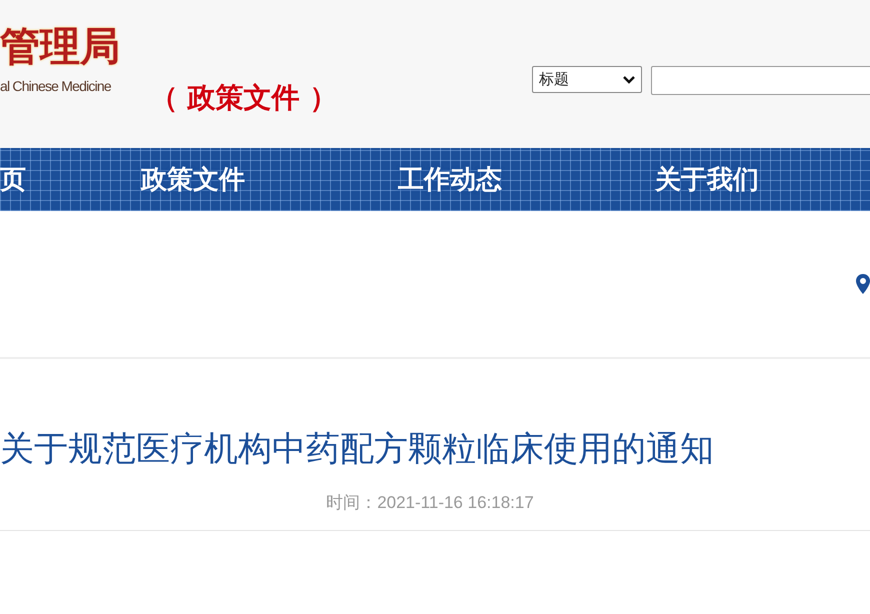 The image size is (870, 614). What do you see at coordinates (707, 179) in the screenshot?
I see `nav-link: 关于我们` at bounding box center [707, 179].